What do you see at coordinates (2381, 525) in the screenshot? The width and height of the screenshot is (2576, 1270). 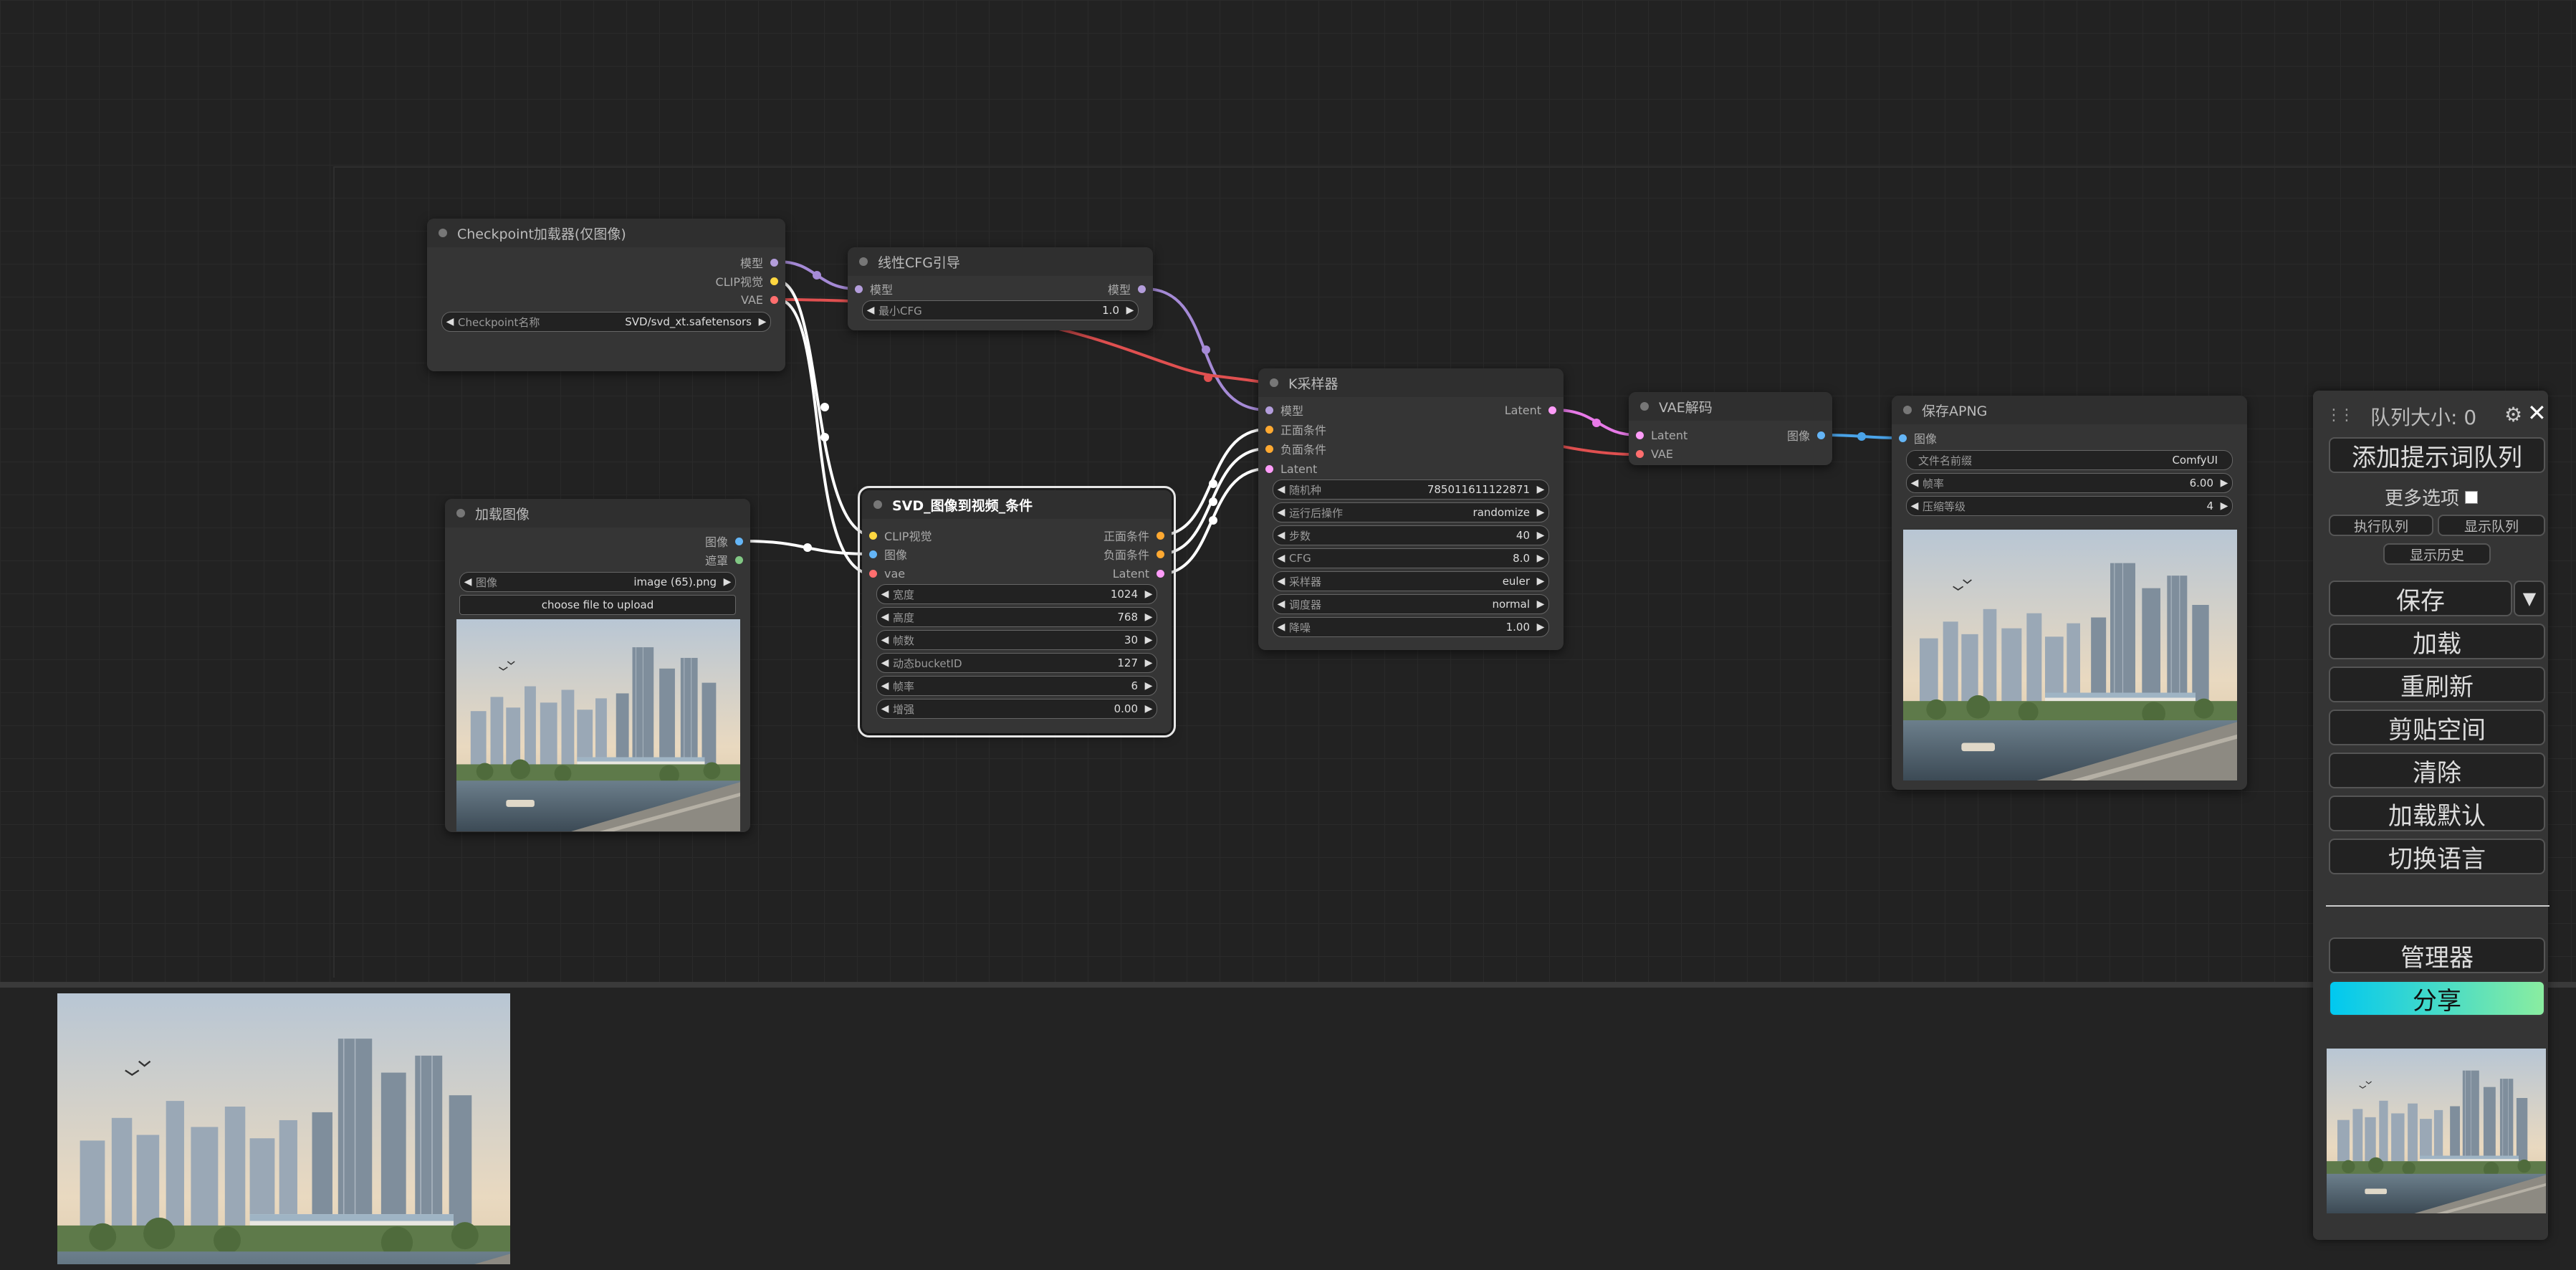 I see `execute-queue-button: 执行队列` at bounding box center [2381, 525].